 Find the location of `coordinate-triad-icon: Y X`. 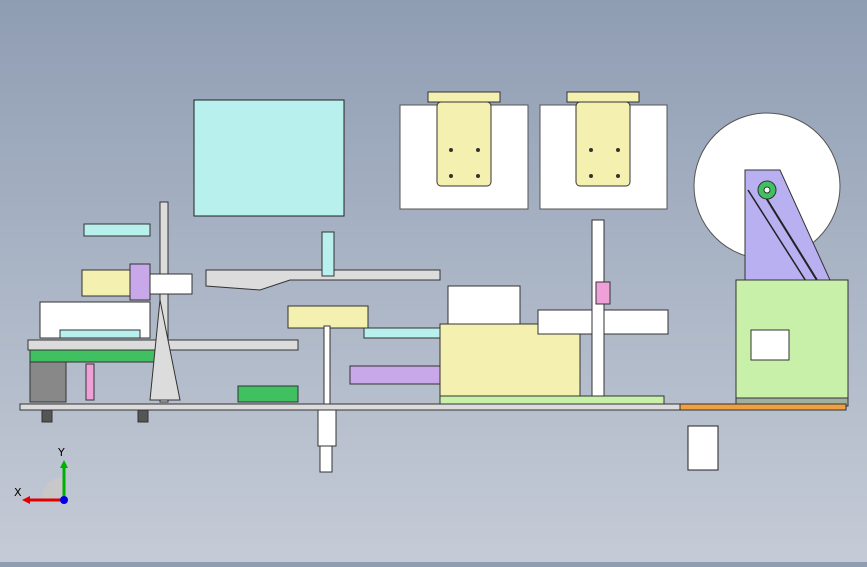

coordinate-triad-icon: Y X is located at coordinates (41, 475).